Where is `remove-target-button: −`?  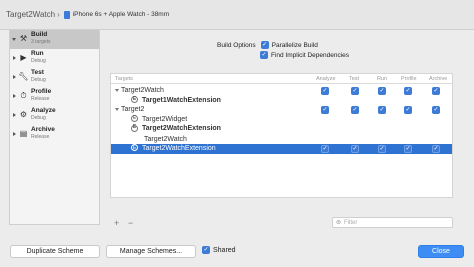
remove-target-button: − is located at coordinates (133, 223).